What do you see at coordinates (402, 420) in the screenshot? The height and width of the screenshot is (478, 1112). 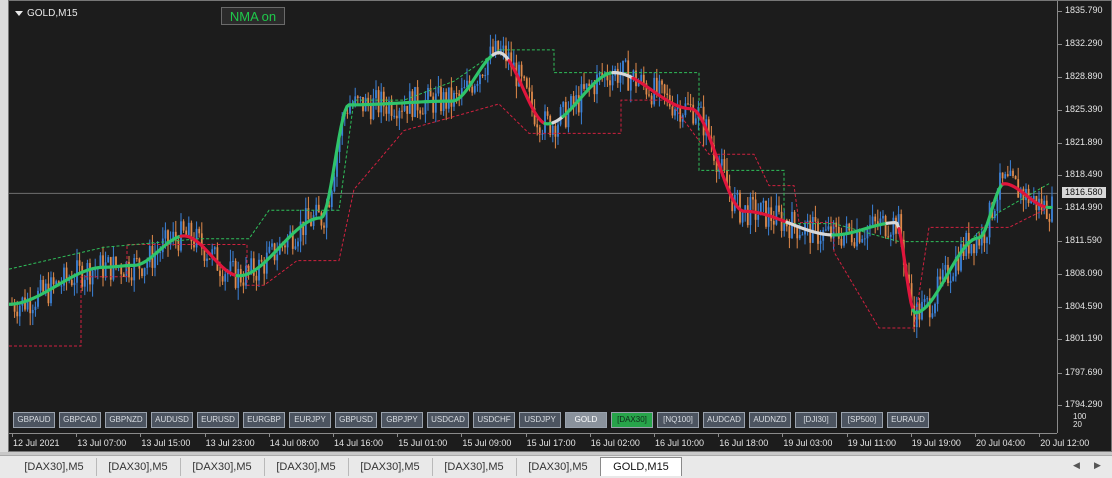 I see `symbol-button-gbpjpy: GBPJPY` at bounding box center [402, 420].